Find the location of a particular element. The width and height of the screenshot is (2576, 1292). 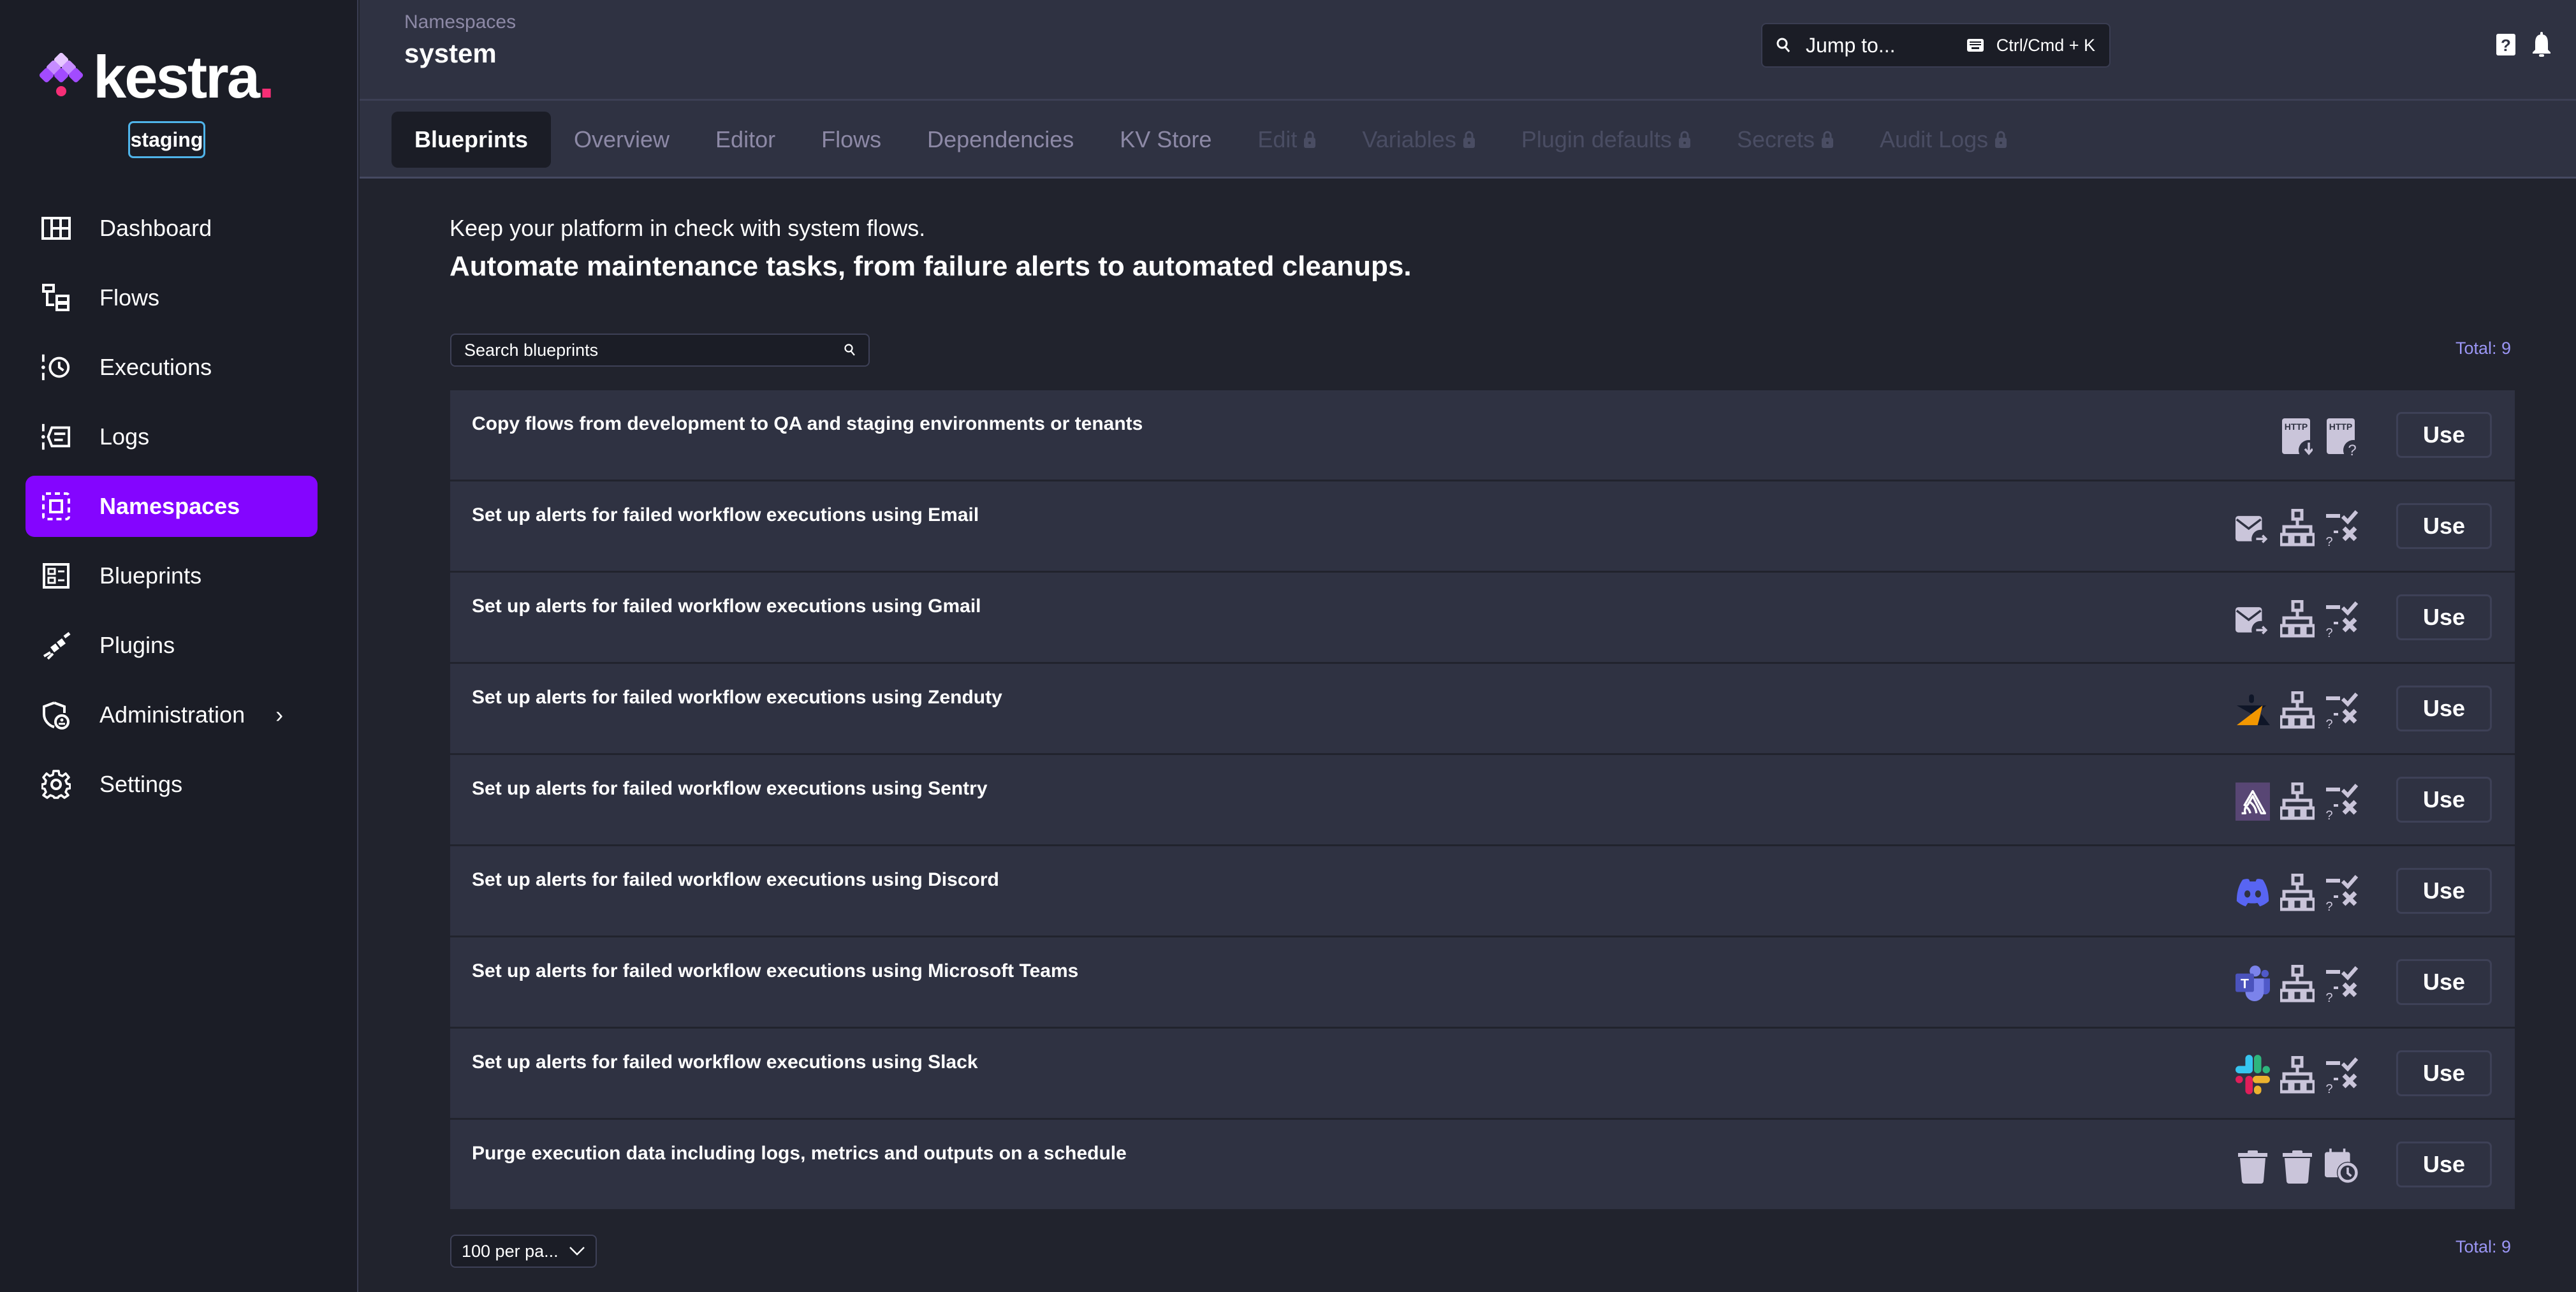

sidebar-item-plugins: Plugins is located at coordinates (172, 645).